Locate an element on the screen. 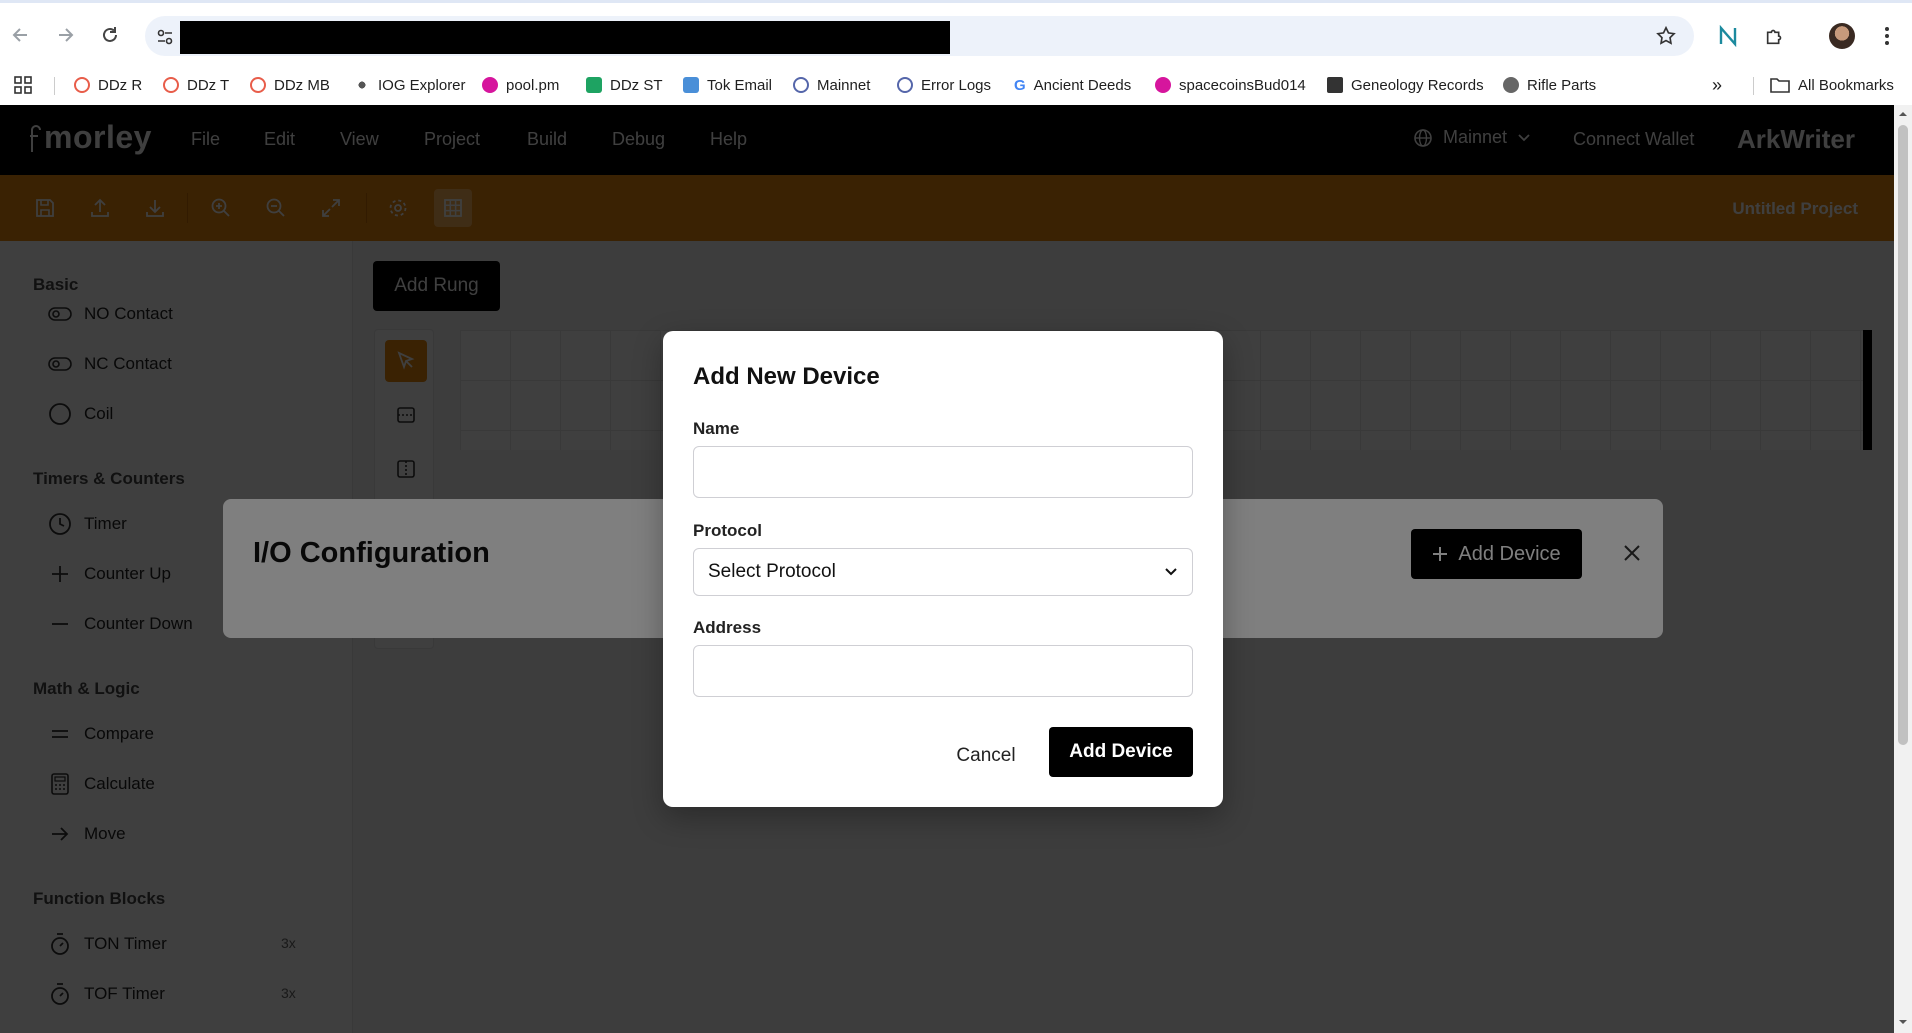 The image size is (1912, 1033). bookmark: DDz R is located at coordinates (108, 85).